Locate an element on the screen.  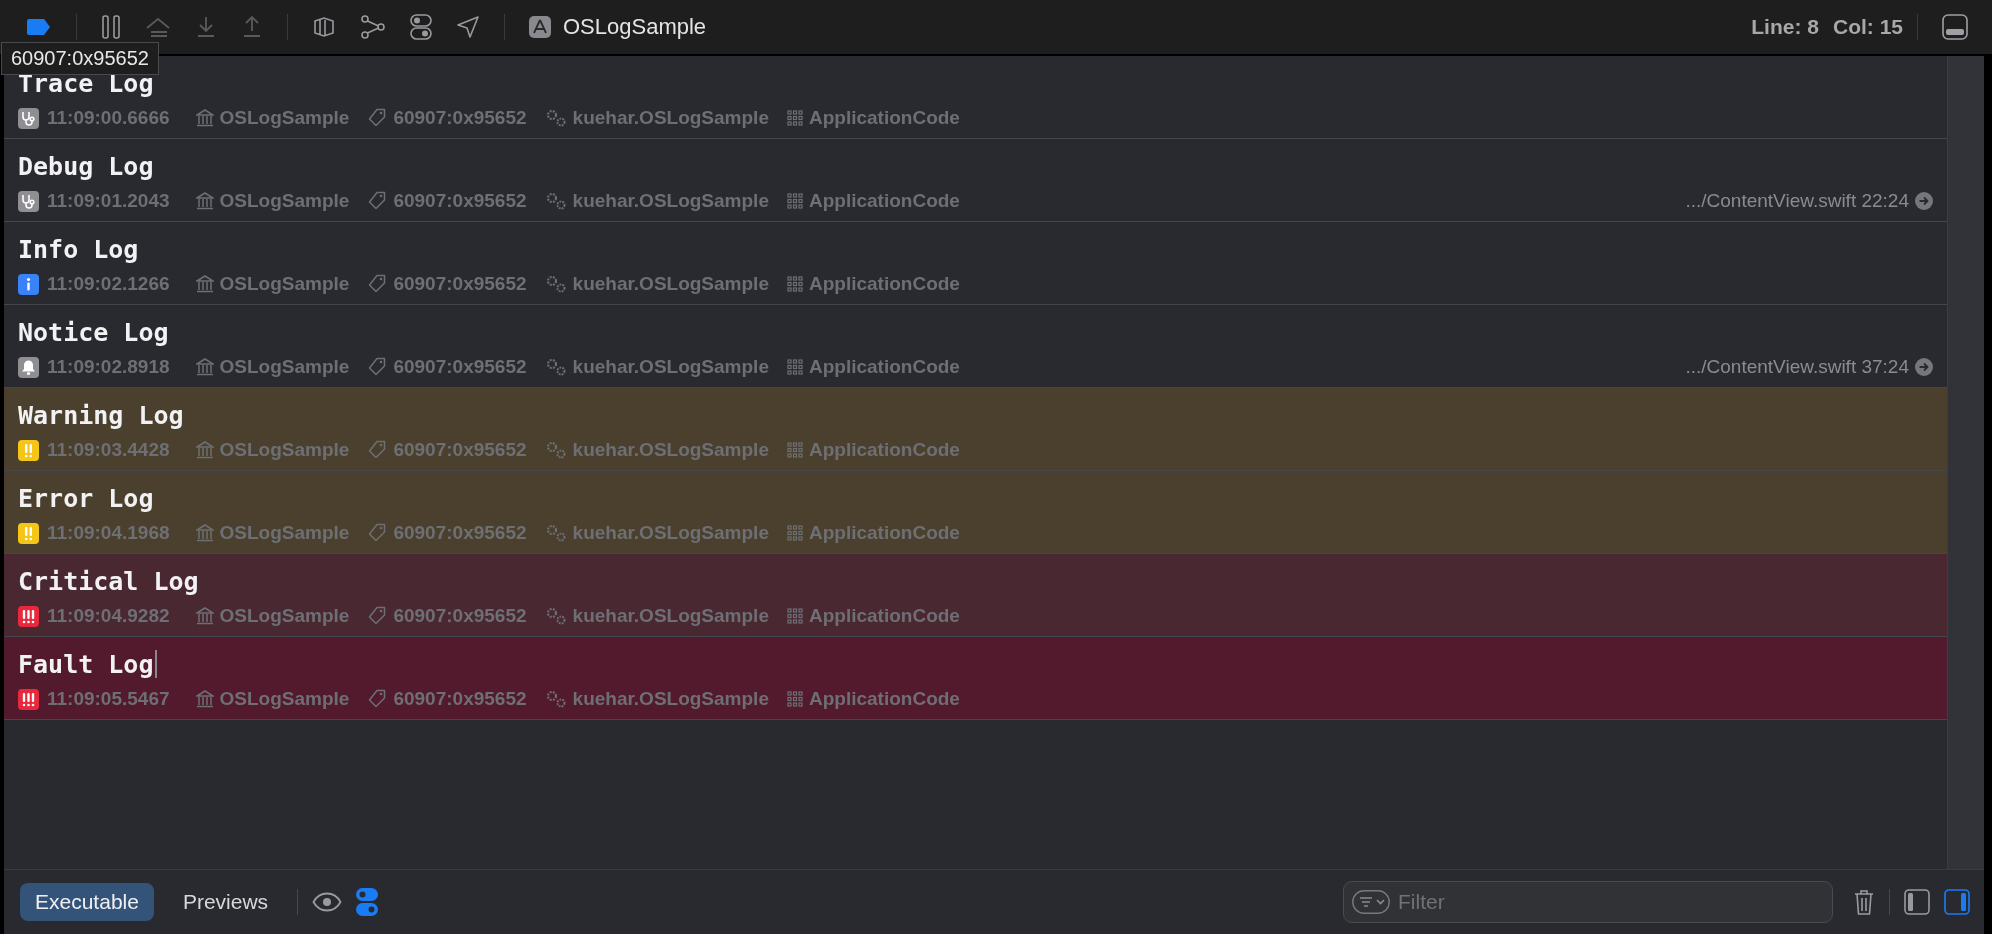
log-message: Notice Log is located at coordinates (93, 332).